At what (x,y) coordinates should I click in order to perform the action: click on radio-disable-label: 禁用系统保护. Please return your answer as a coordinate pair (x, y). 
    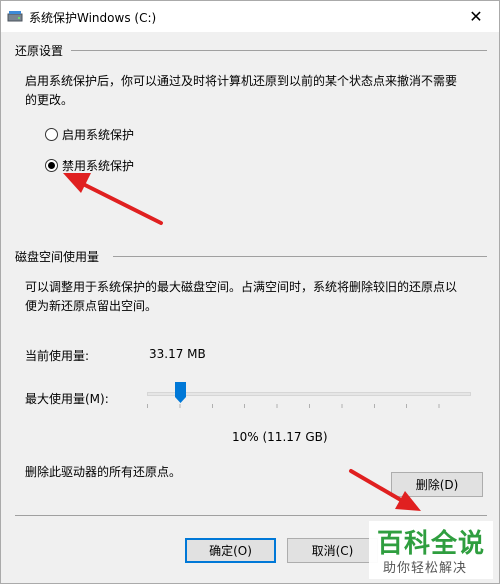
    Looking at the image, I should click on (98, 166).